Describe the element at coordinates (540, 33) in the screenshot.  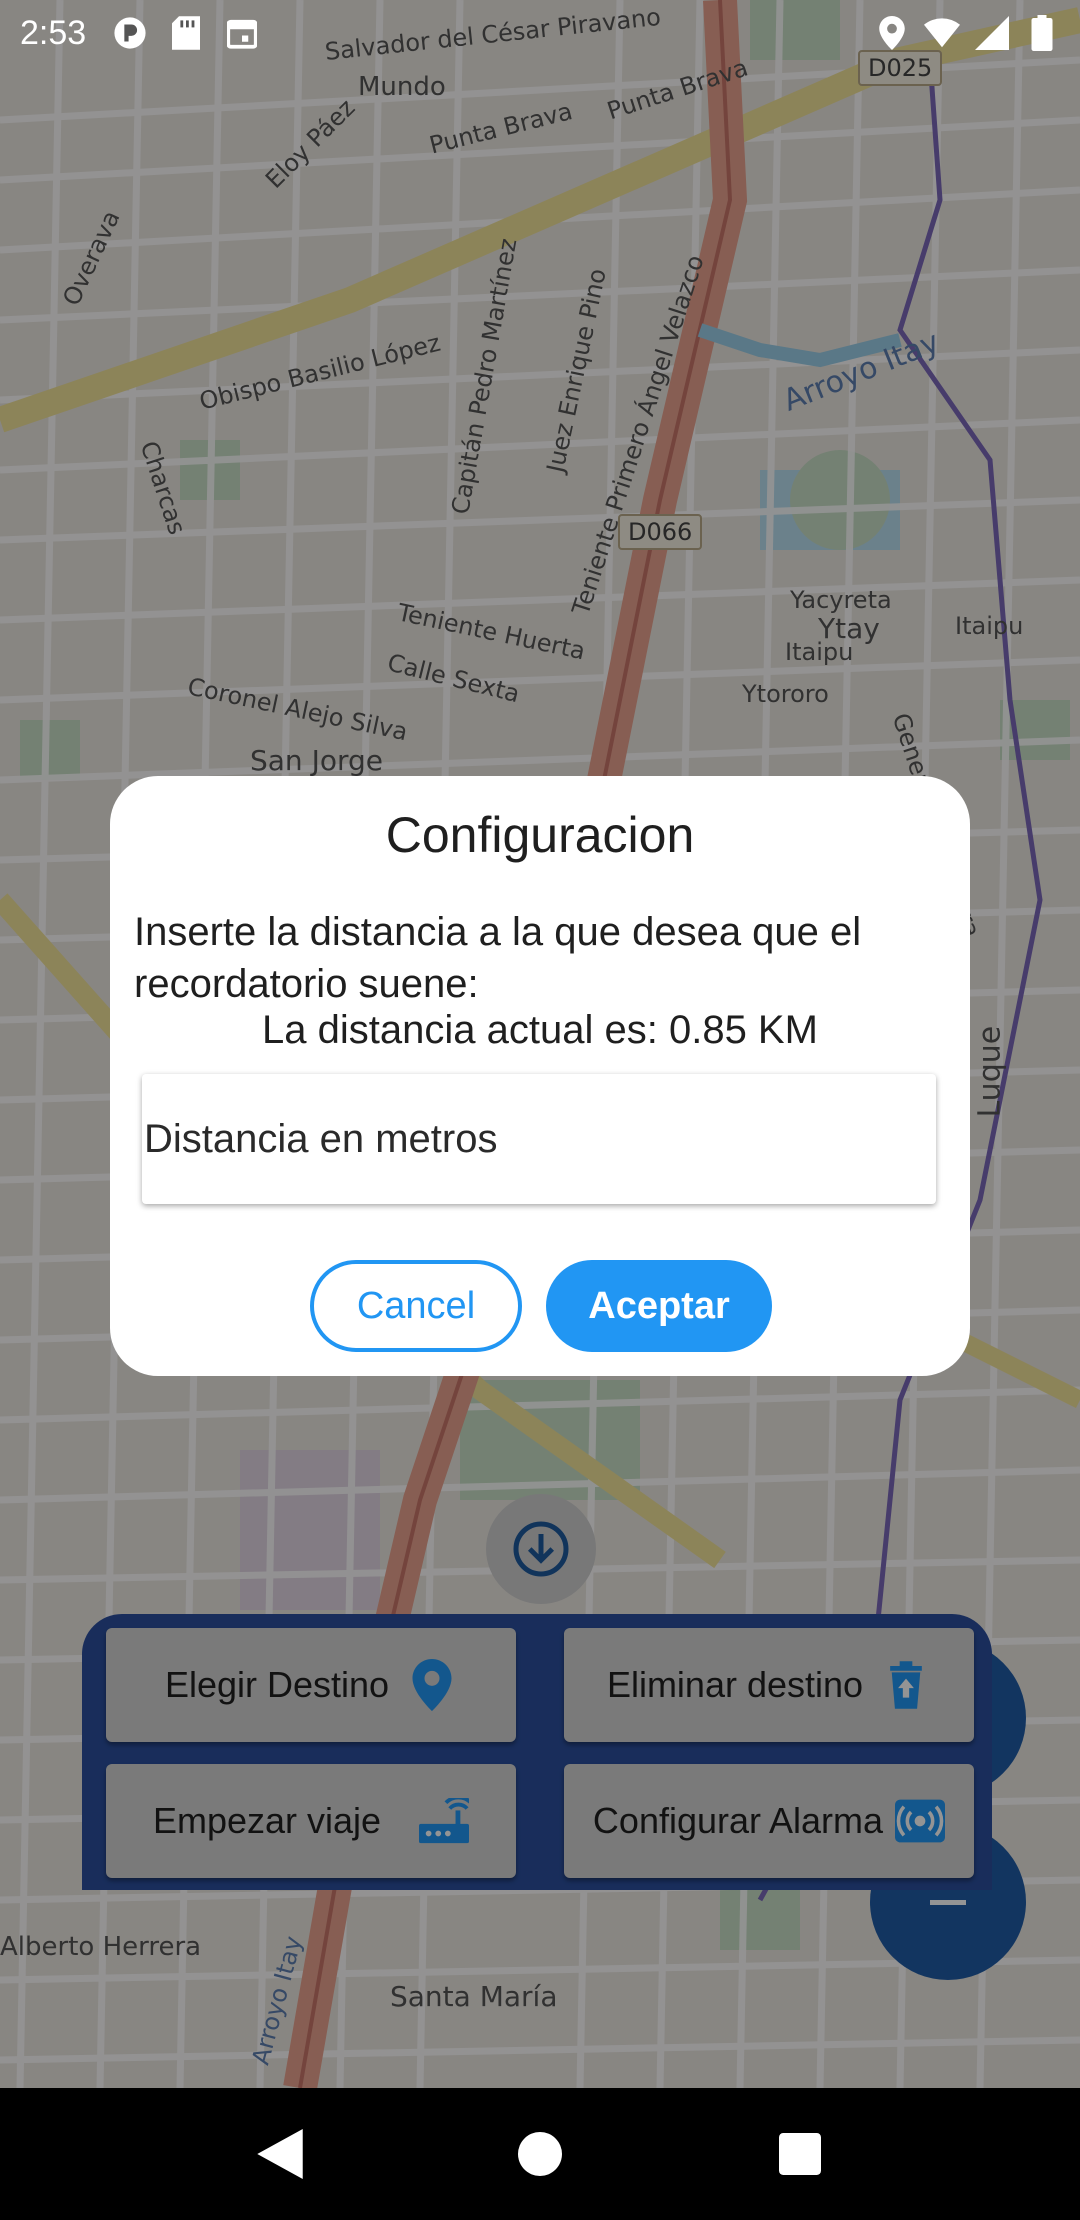
I see `status-bar: 2:53` at that location.